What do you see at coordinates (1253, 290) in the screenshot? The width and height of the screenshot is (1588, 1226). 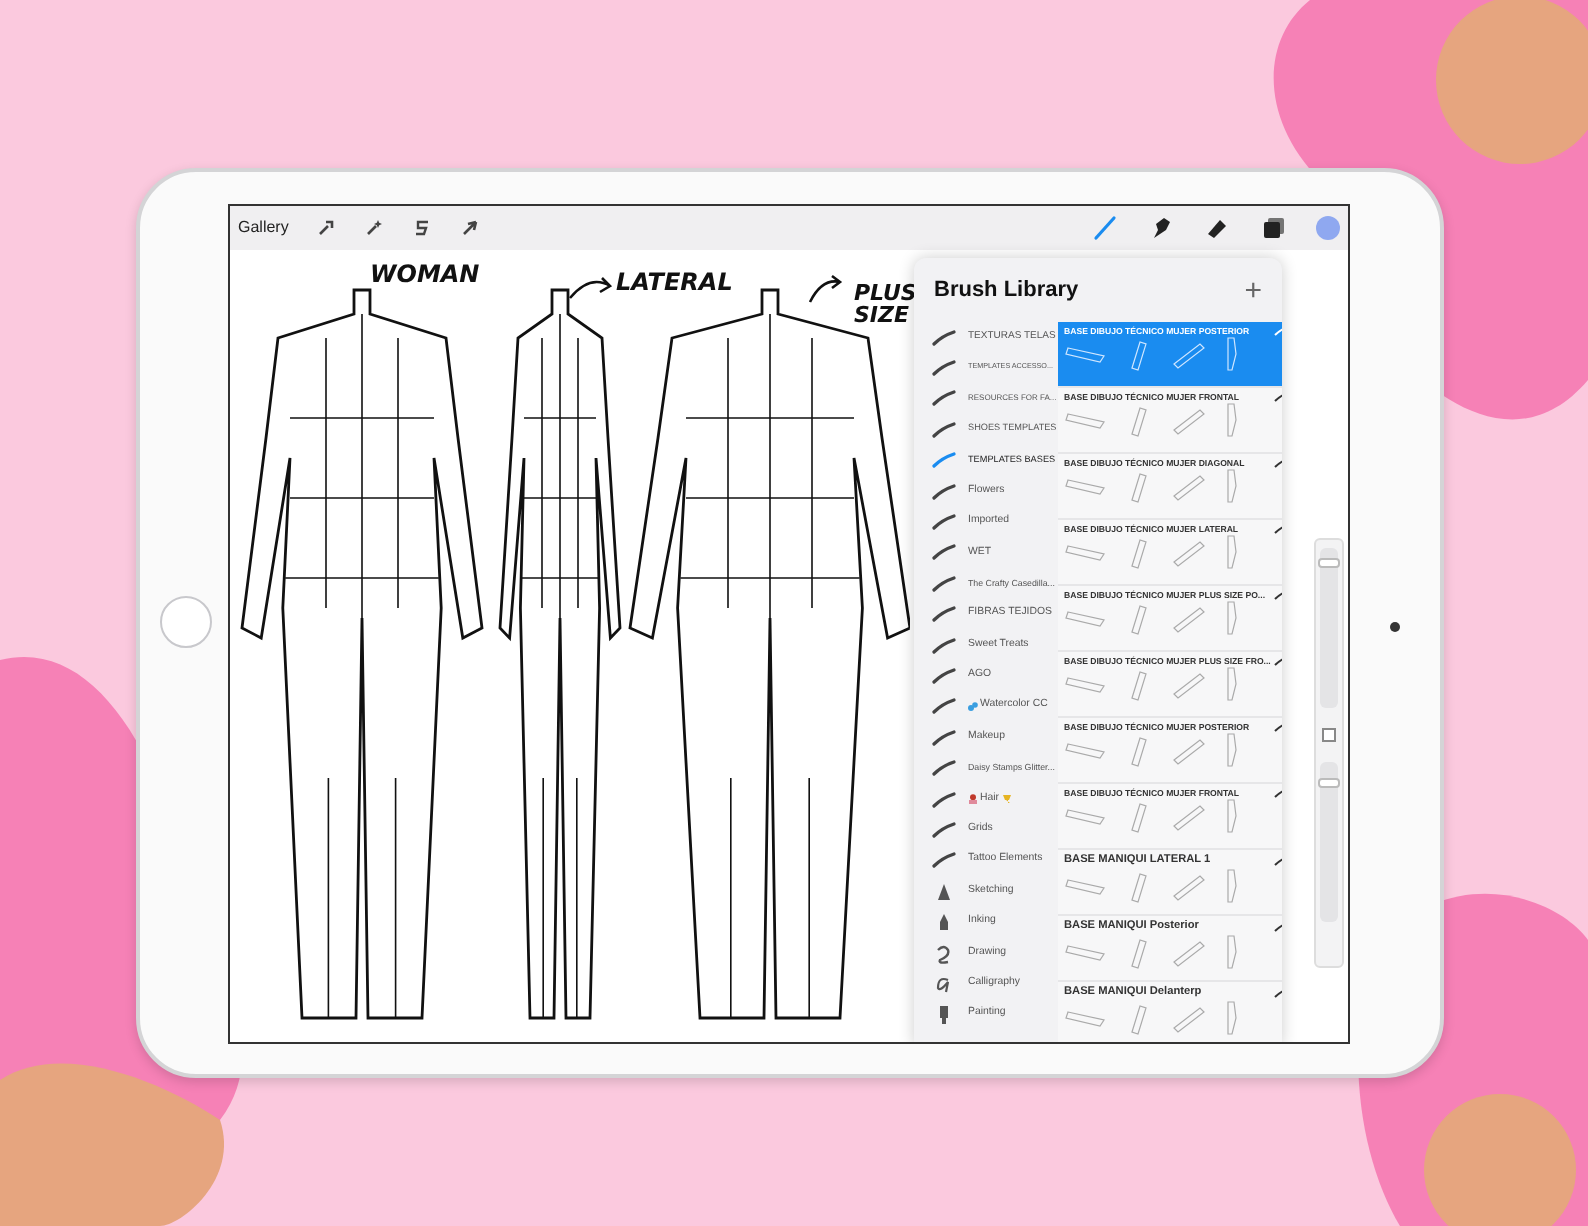 I see `add-button: +` at bounding box center [1253, 290].